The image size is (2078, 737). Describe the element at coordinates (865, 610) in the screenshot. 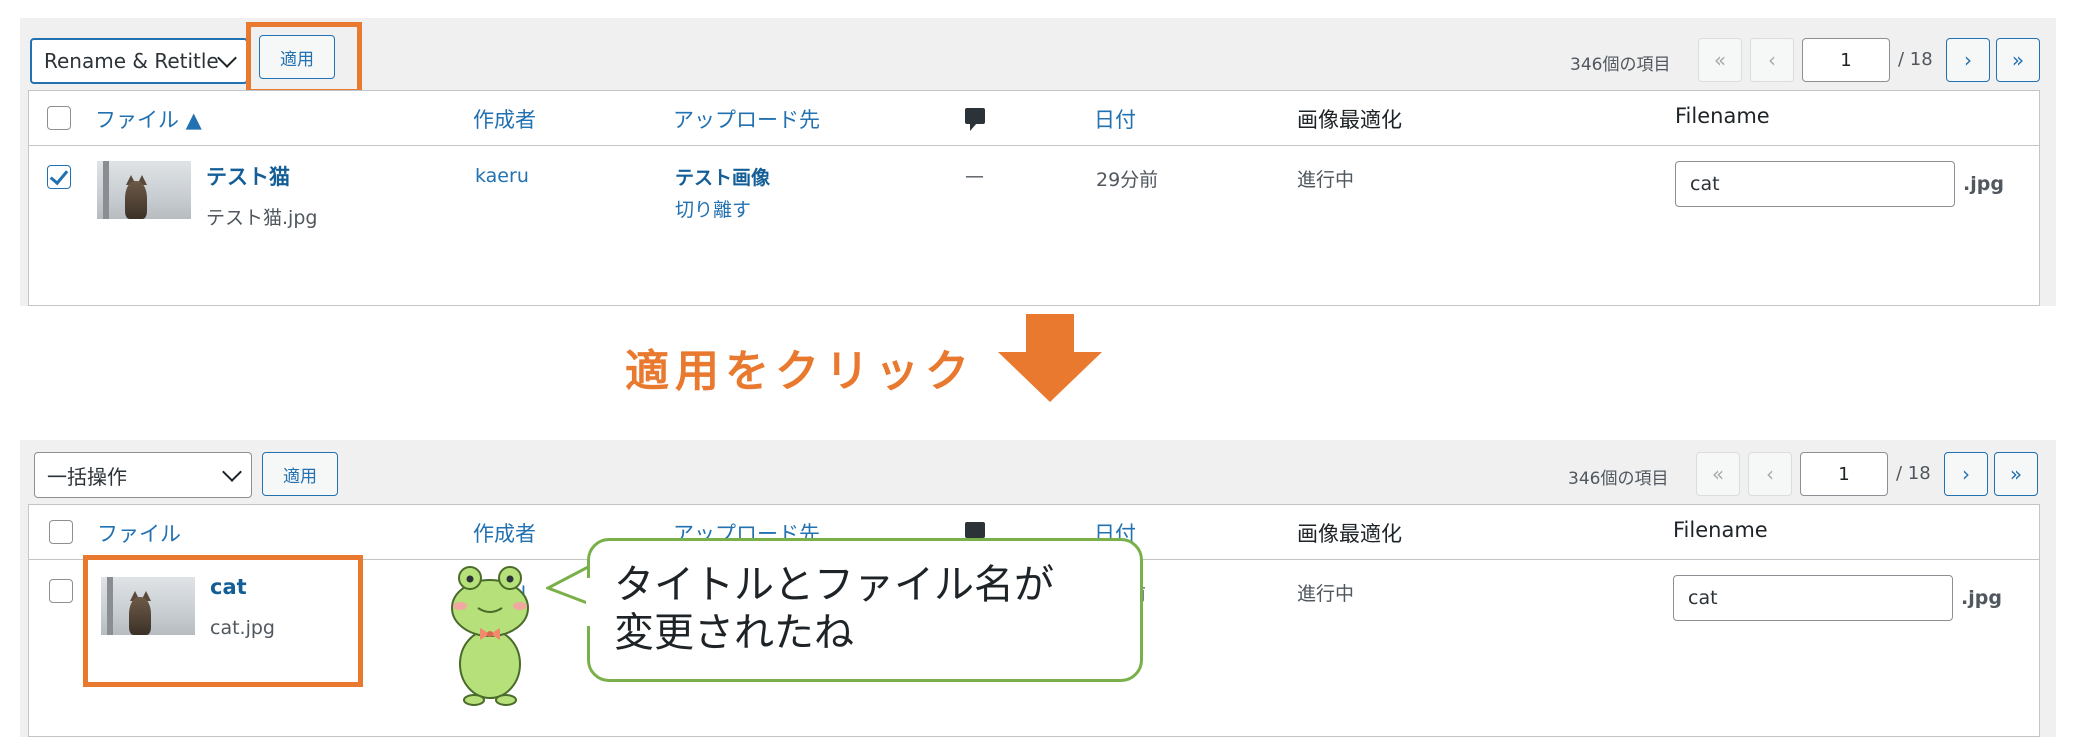

I see `speech-bubble: タイトルとファイル名が 変更されたね` at that location.